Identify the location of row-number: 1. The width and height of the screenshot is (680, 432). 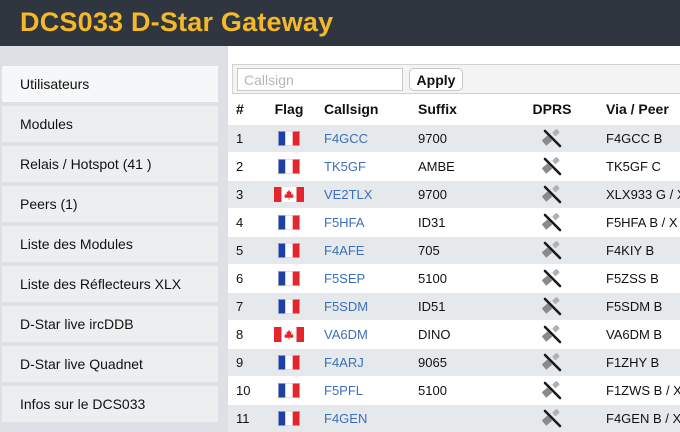
(245, 137).